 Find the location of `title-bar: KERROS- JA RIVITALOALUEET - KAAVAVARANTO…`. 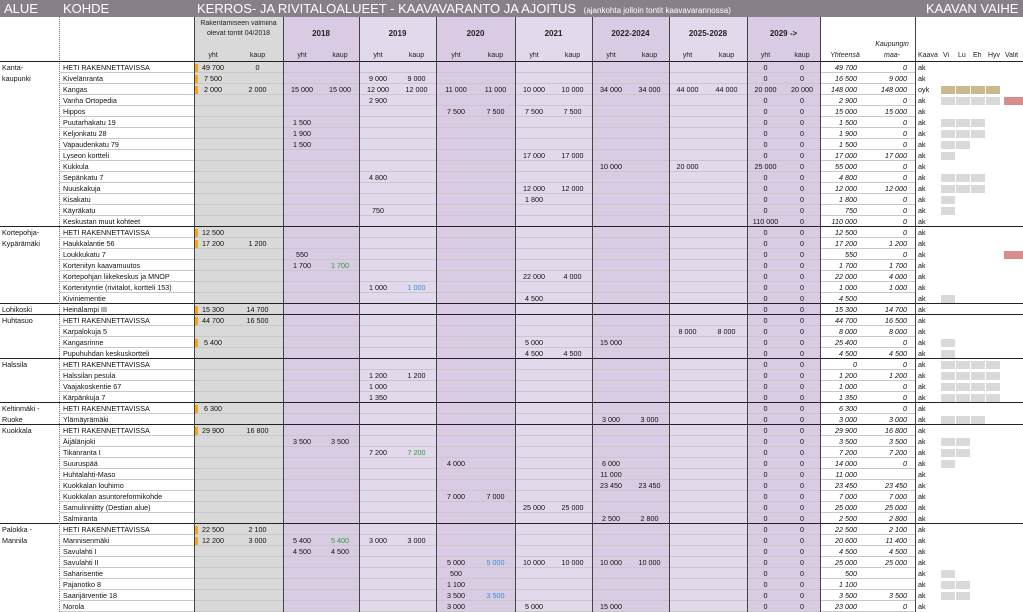

title-bar: KERROS- JA RIVITALOALUEET - KAAVAVARANTO… is located at coordinates (507, 8).